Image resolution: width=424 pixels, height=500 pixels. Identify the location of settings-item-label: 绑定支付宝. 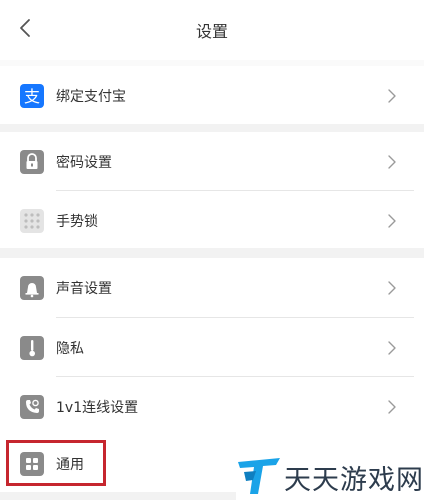
(91, 97).